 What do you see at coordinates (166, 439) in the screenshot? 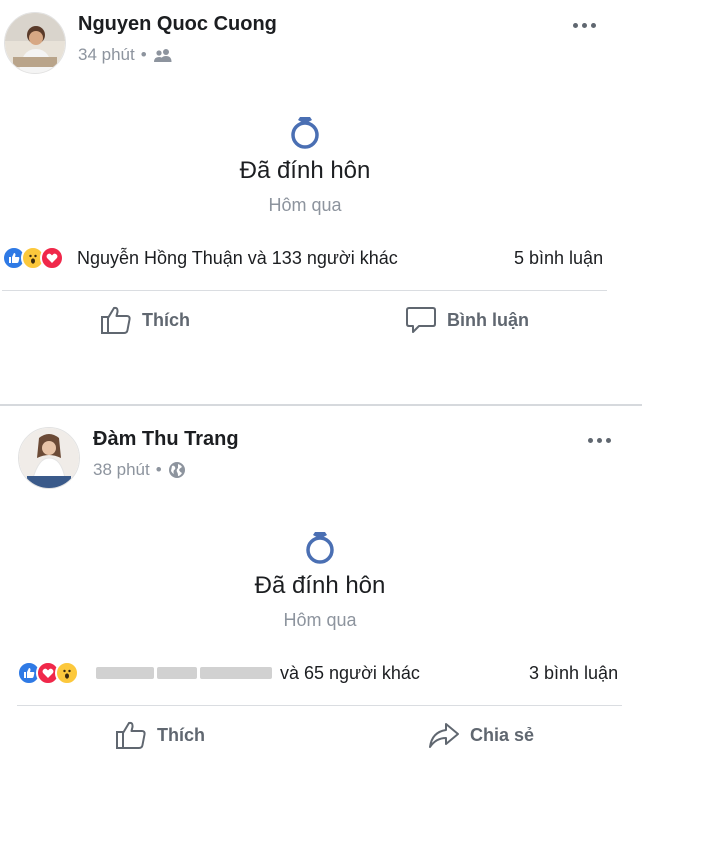
I see `author-name: Đàm Thu Trang` at bounding box center [166, 439].